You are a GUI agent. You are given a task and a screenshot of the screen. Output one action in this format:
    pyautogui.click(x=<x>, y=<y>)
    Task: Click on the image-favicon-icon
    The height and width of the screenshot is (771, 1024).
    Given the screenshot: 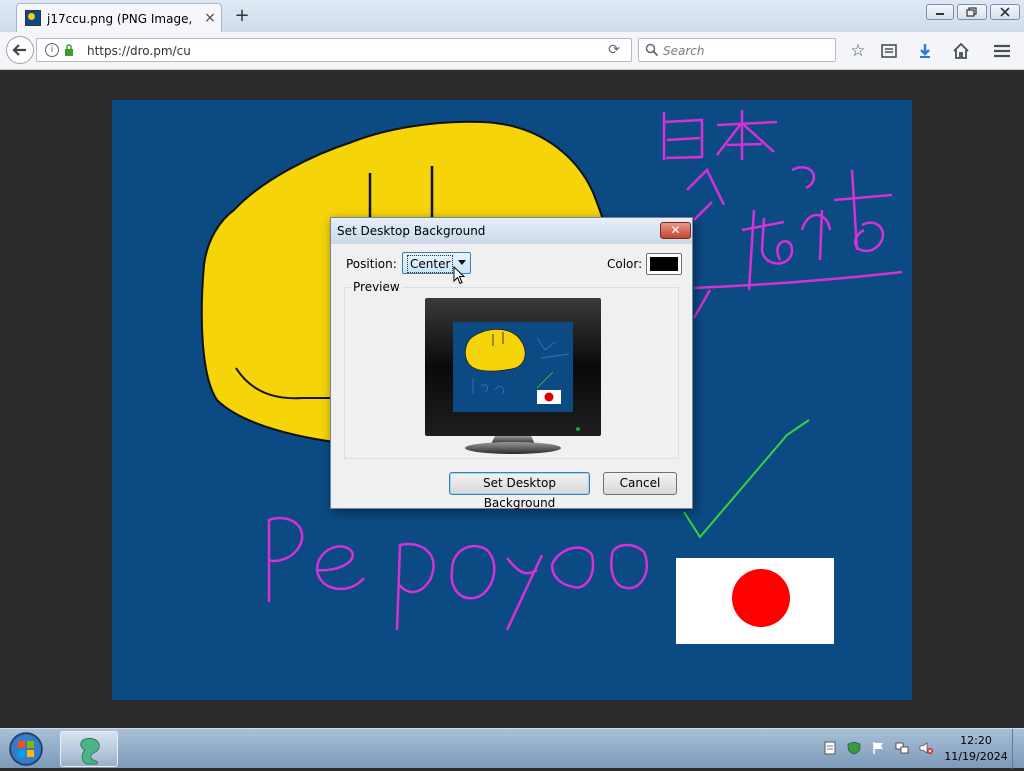 What is the action you would take?
    pyautogui.click(x=33, y=18)
    